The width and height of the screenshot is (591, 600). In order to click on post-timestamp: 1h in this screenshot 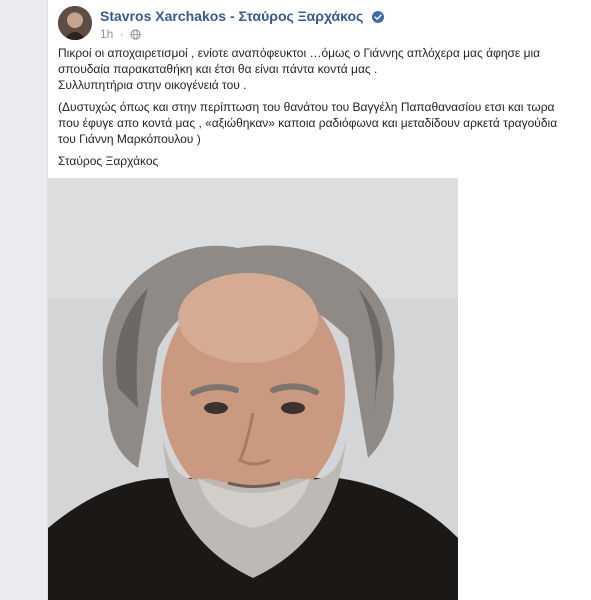, I will do `click(106, 34)`.